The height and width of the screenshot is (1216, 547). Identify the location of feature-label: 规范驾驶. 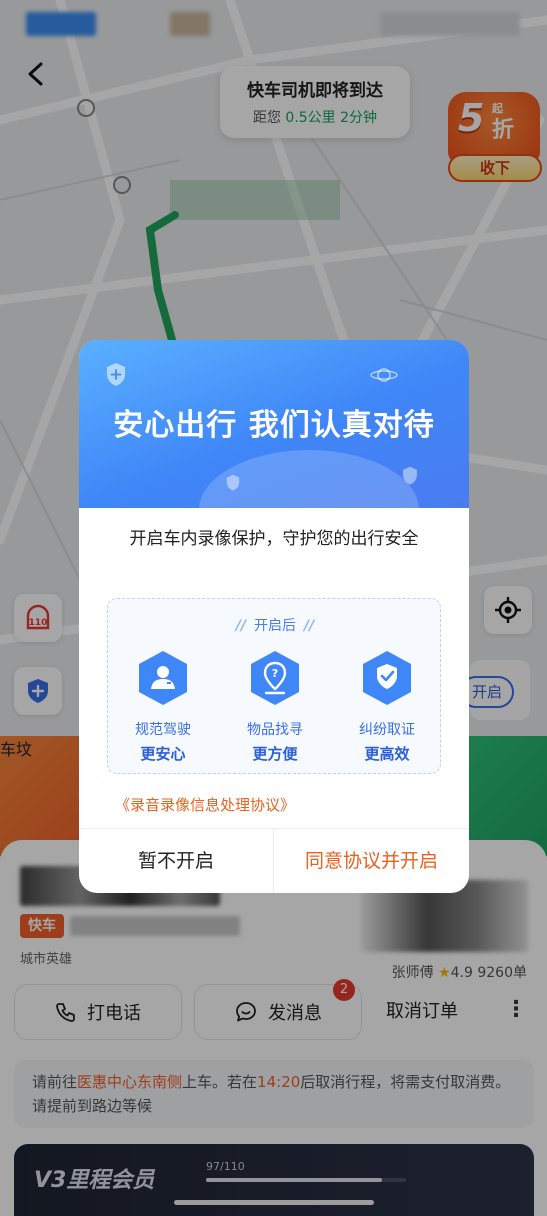
(163, 730).